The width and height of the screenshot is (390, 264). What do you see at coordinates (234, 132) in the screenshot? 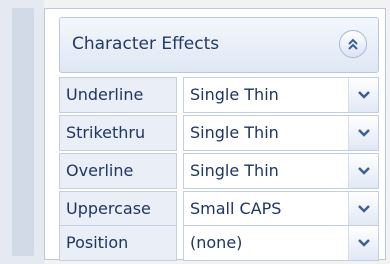
I see `strikethru-value: Single Thin` at bounding box center [234, 132].